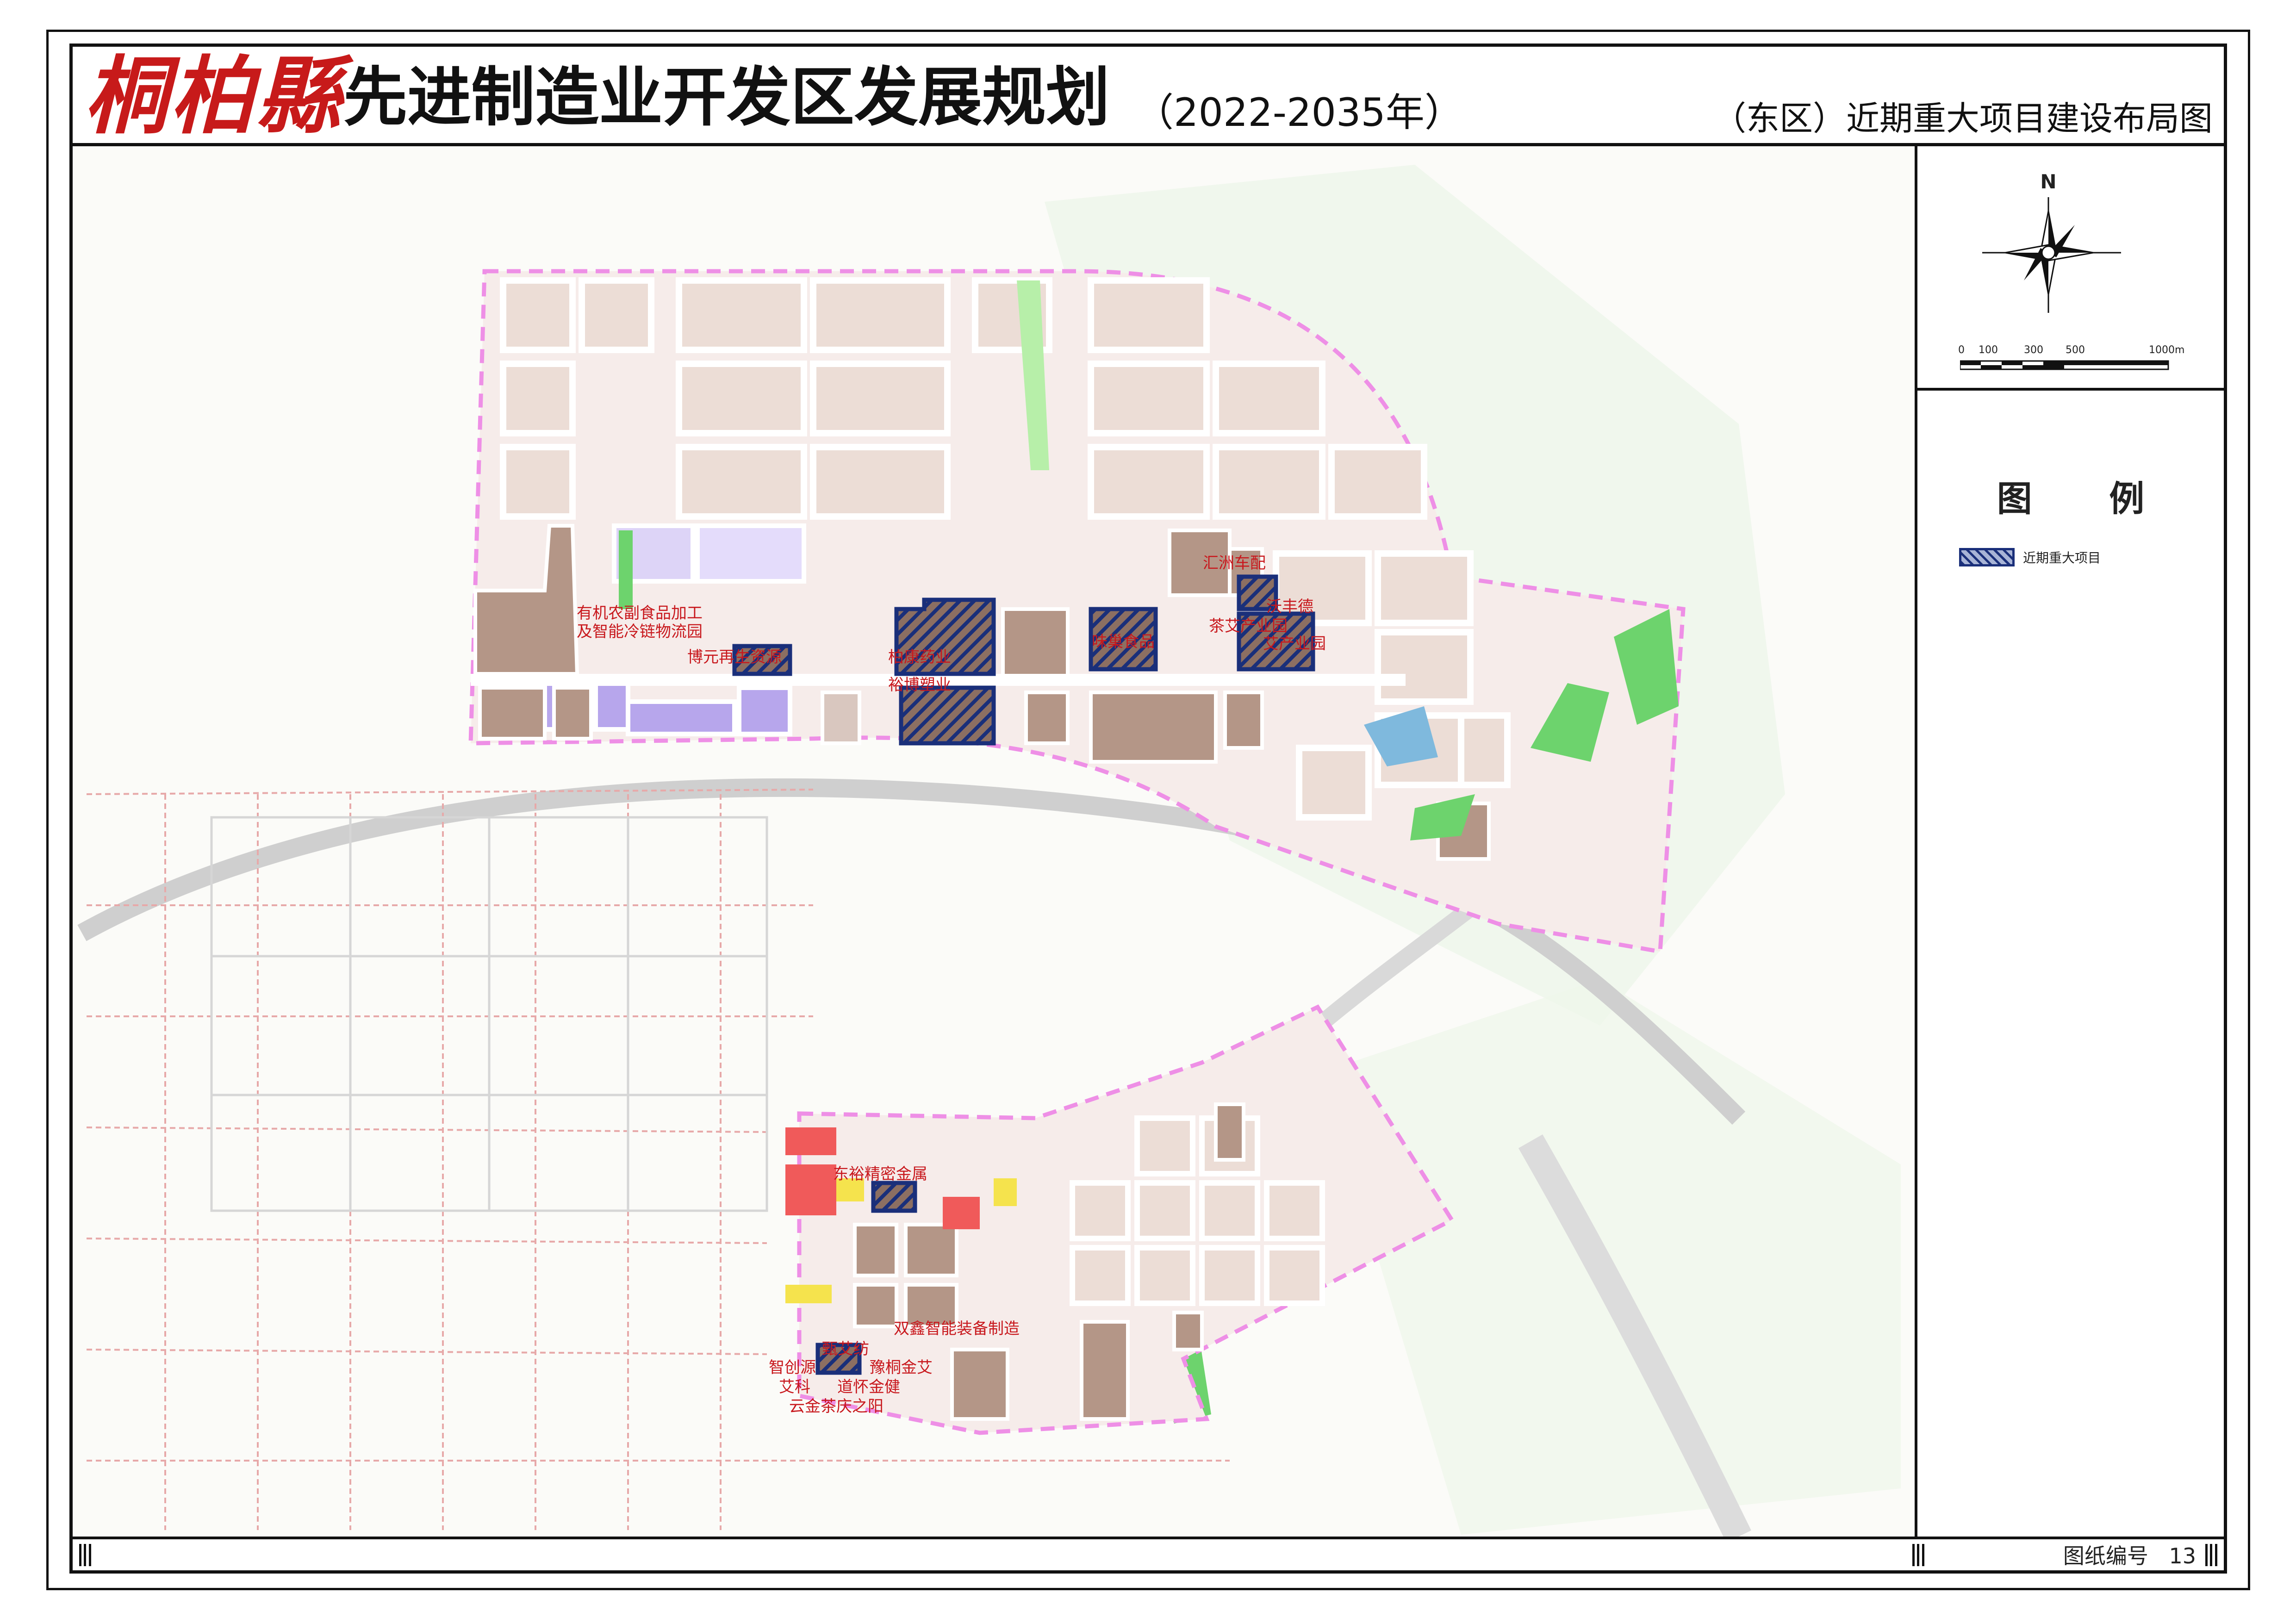  What do you see at coordinates (880, 1174) in the screenshot?
I see `label-dongyu: 东裕精密金属` at bounding box center [880, 1174].